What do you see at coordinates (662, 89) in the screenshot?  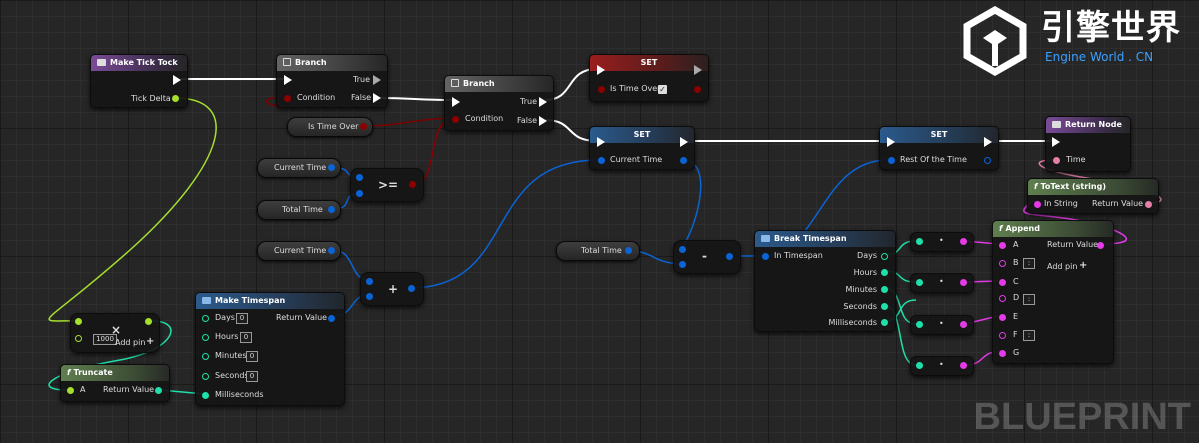 I see `checkbox-checked: ✓` at bounding box center [662, 89].